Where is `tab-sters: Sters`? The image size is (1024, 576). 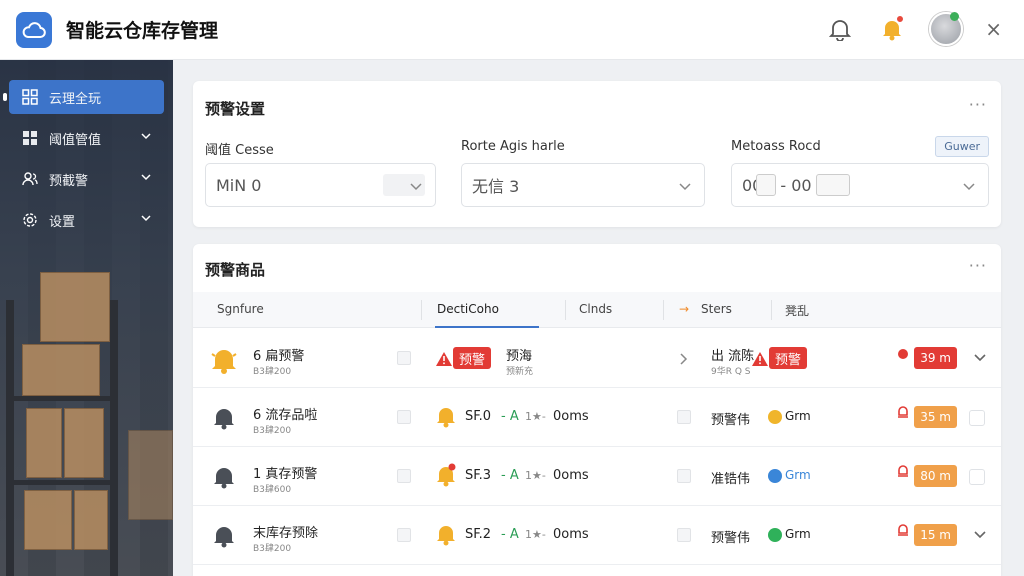
tab-sters: Sters is located at coordinates (716, 309).